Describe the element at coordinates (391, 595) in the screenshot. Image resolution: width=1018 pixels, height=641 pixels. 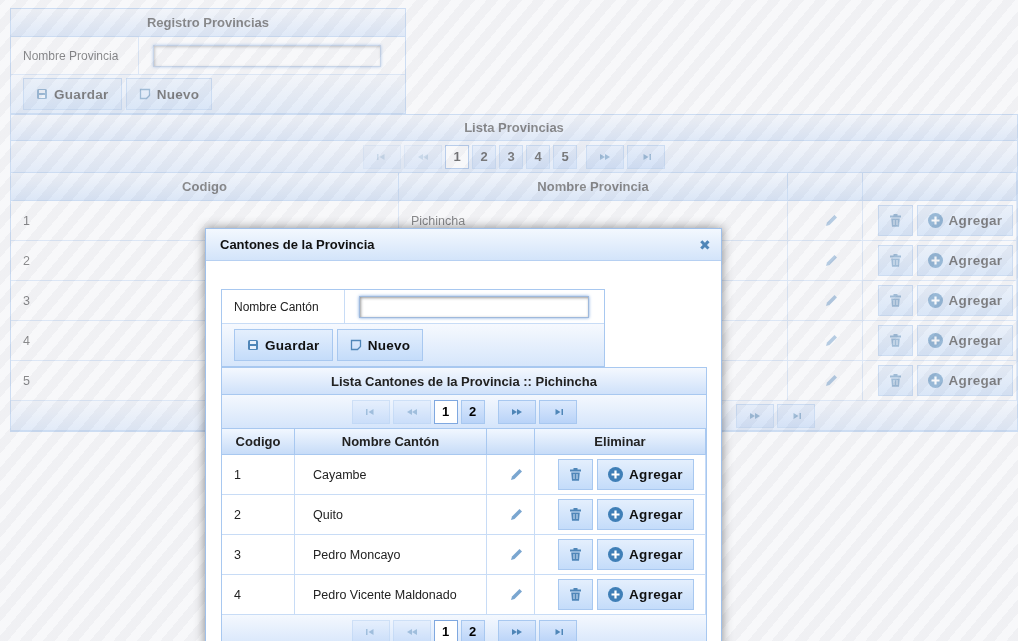
I see `table-cell: Pedro Vicente Maldonado` at that location.